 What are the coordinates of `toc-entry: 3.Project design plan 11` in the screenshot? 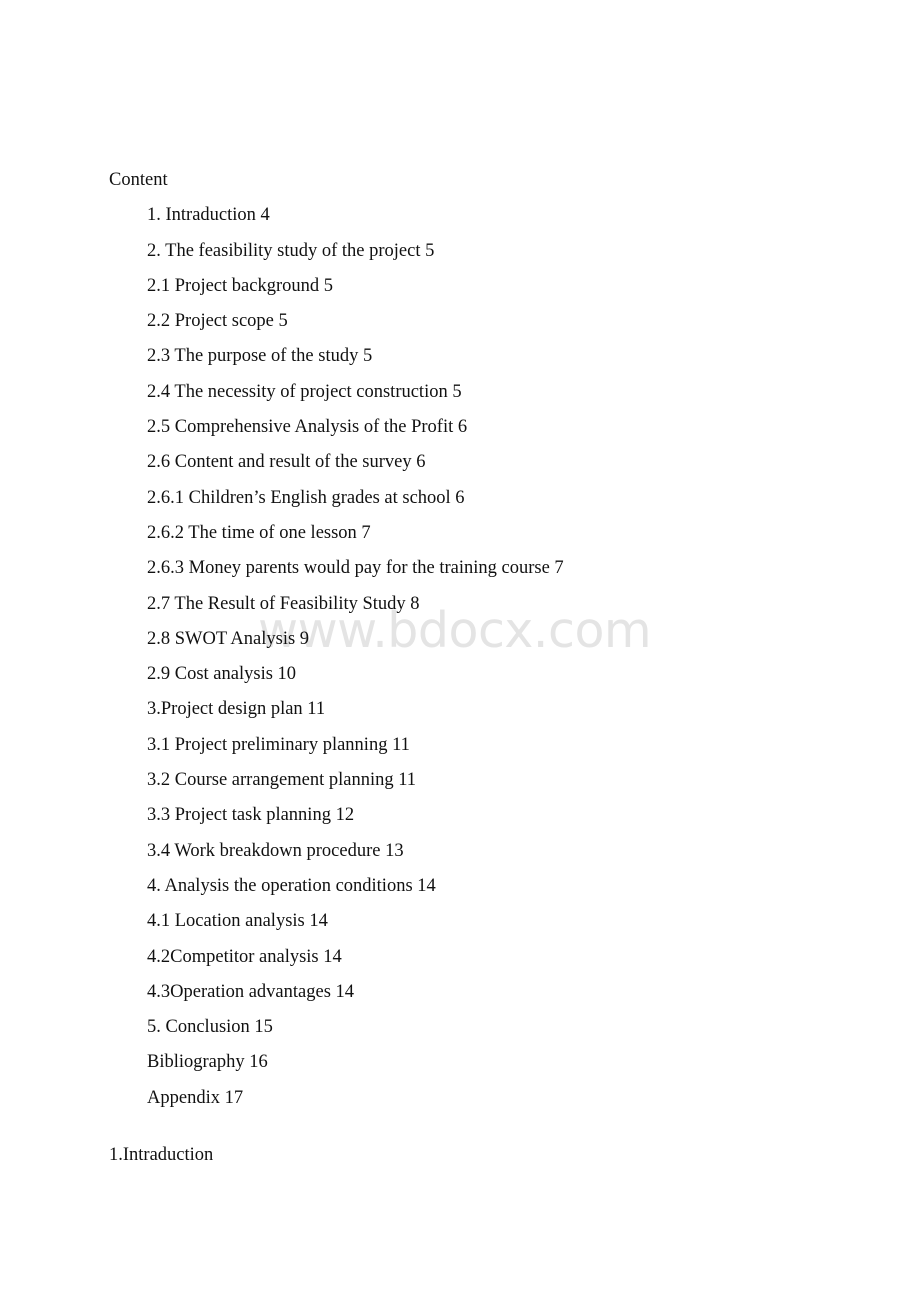 It's located at (533, 709).